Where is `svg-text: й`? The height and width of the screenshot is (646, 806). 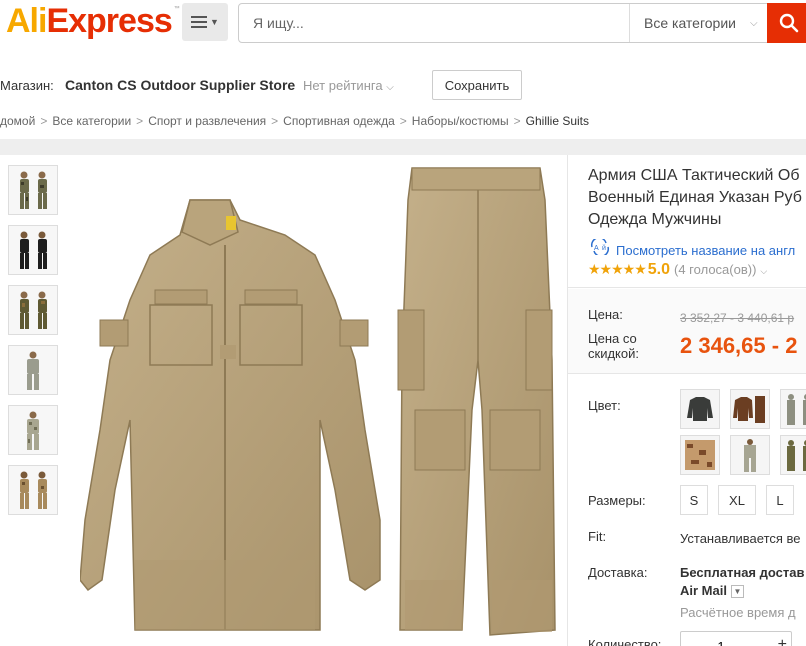 svg-text: й is located at coordinates (604, 248).